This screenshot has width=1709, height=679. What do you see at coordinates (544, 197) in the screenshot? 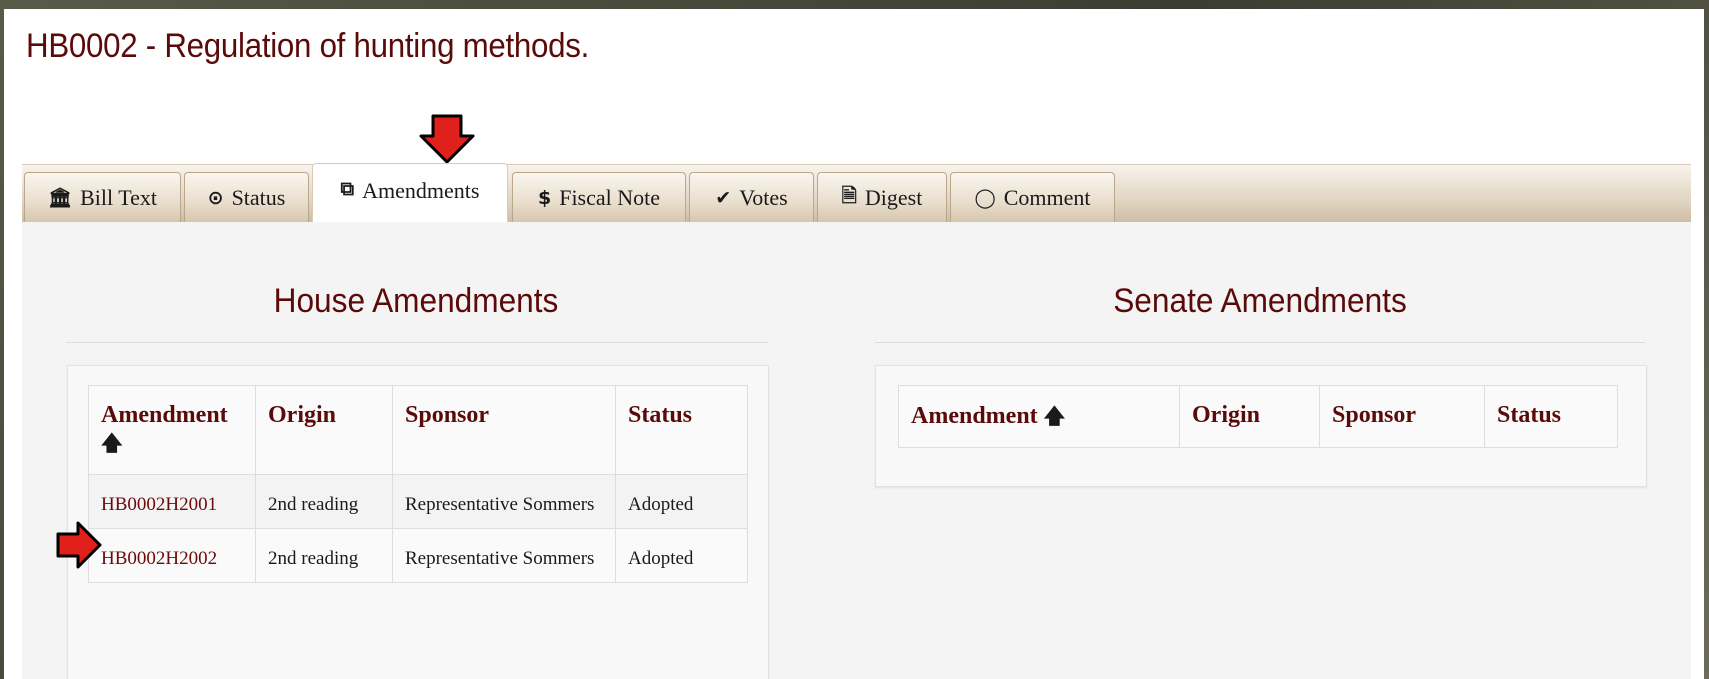
I see `dollar-icon: $` at bounding box center [544, 197].